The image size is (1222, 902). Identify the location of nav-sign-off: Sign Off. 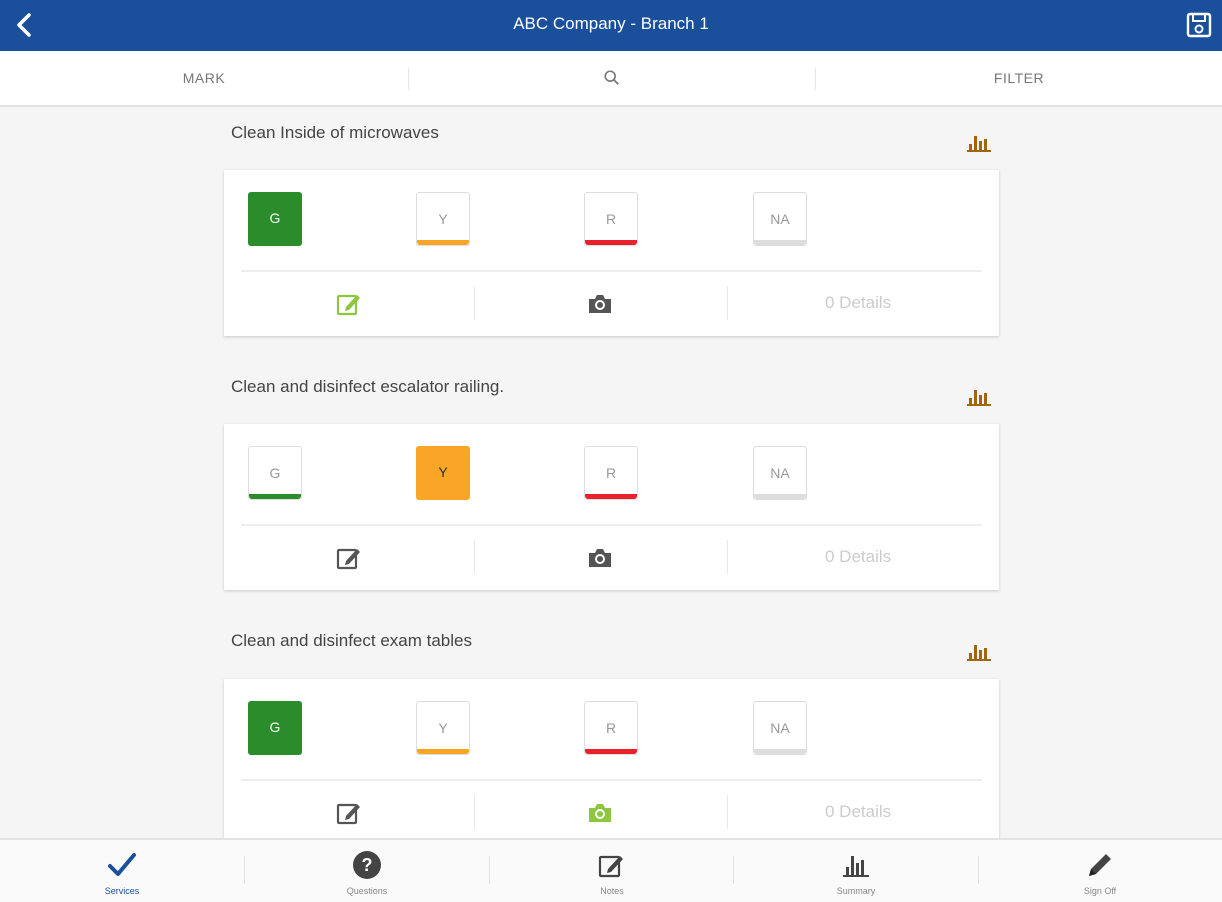
(1100, 871).